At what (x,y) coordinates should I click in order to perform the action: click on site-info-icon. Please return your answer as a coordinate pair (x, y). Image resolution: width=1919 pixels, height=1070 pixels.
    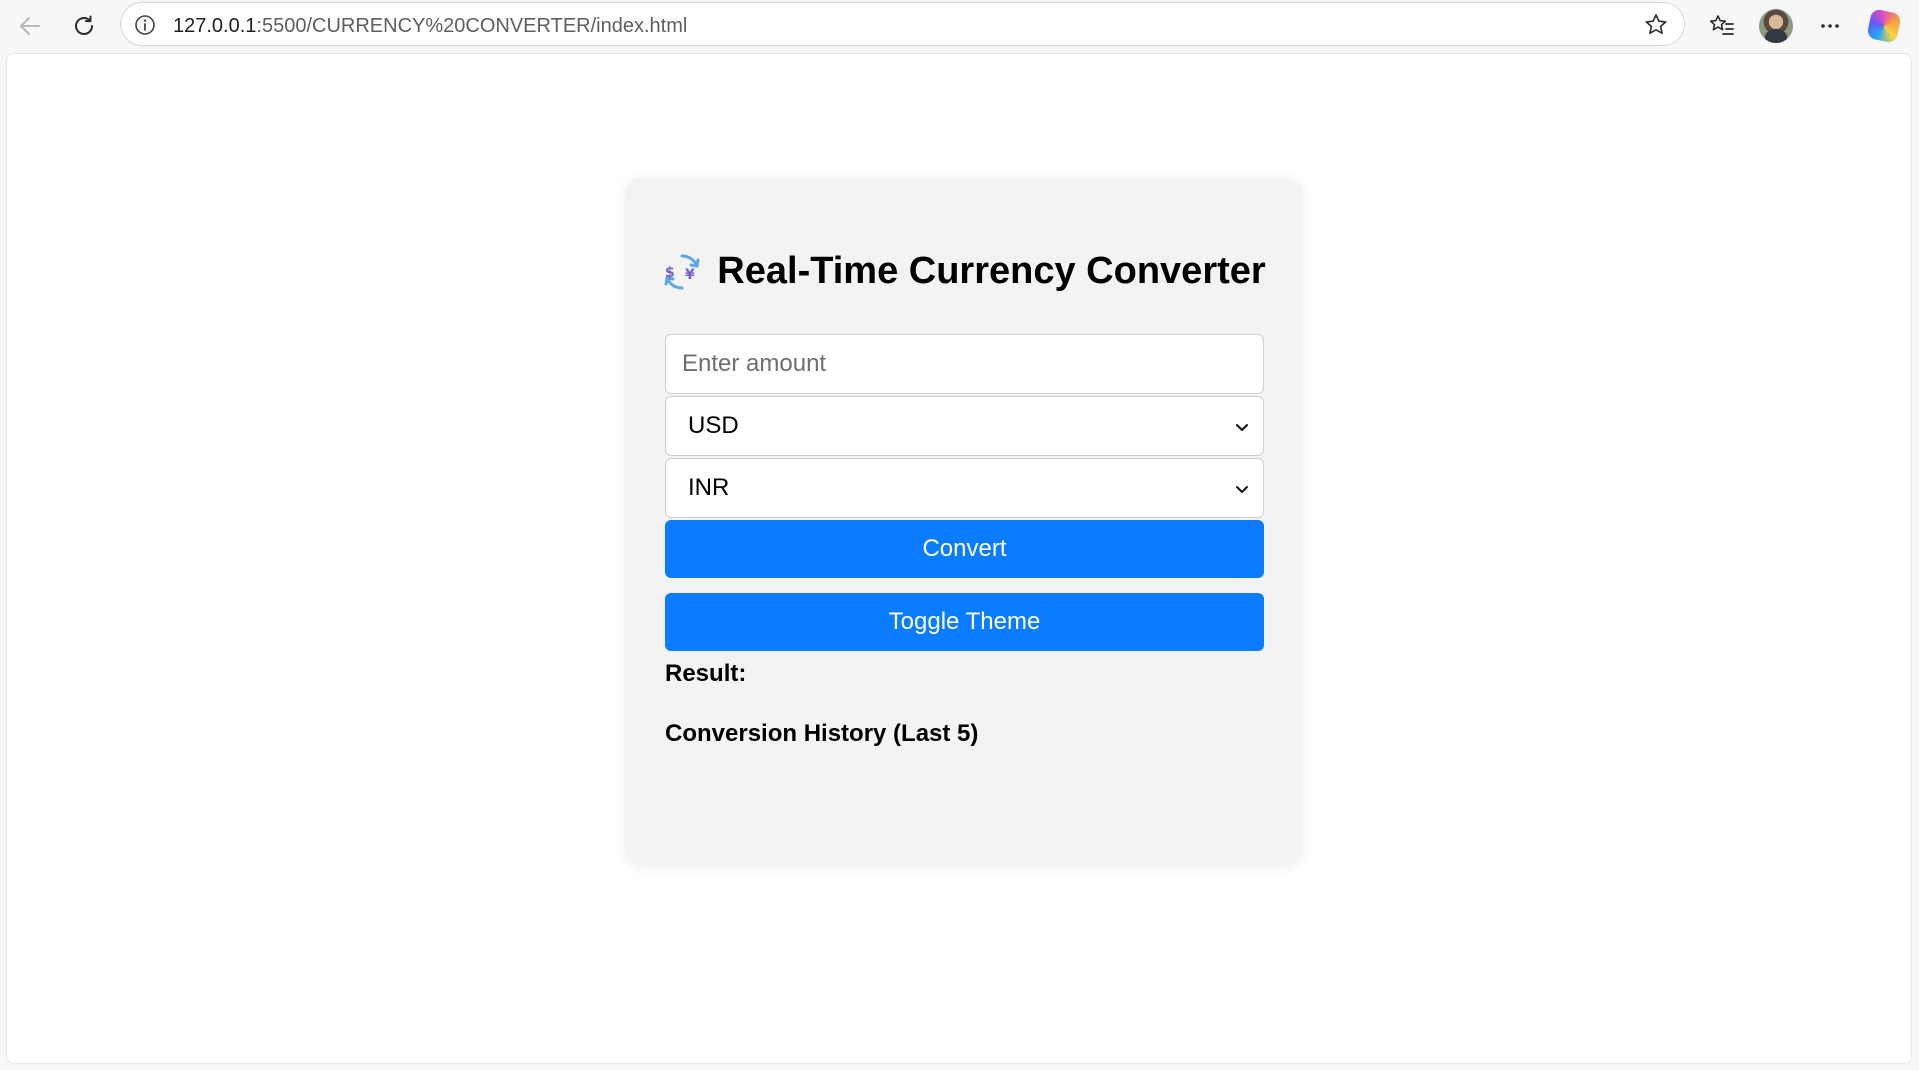
    Looking at the image, I should click on (145, 25).